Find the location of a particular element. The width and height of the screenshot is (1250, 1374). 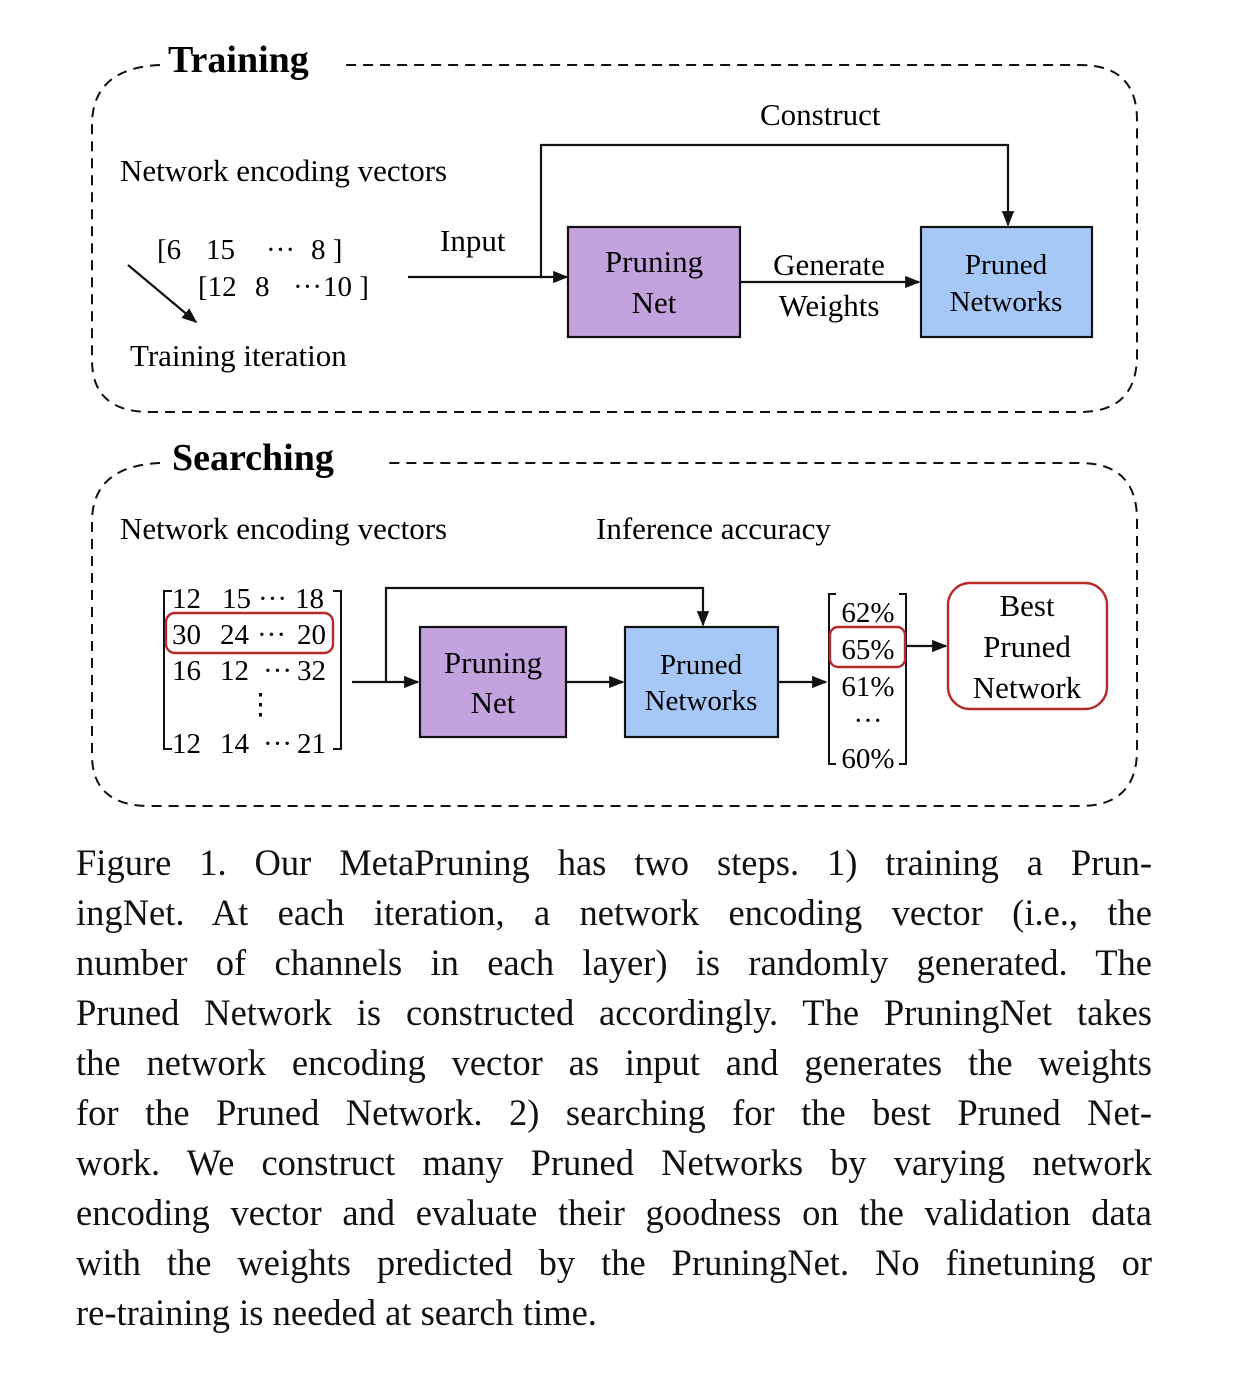

svg-text: 16 is located at coordinates (186, 671).